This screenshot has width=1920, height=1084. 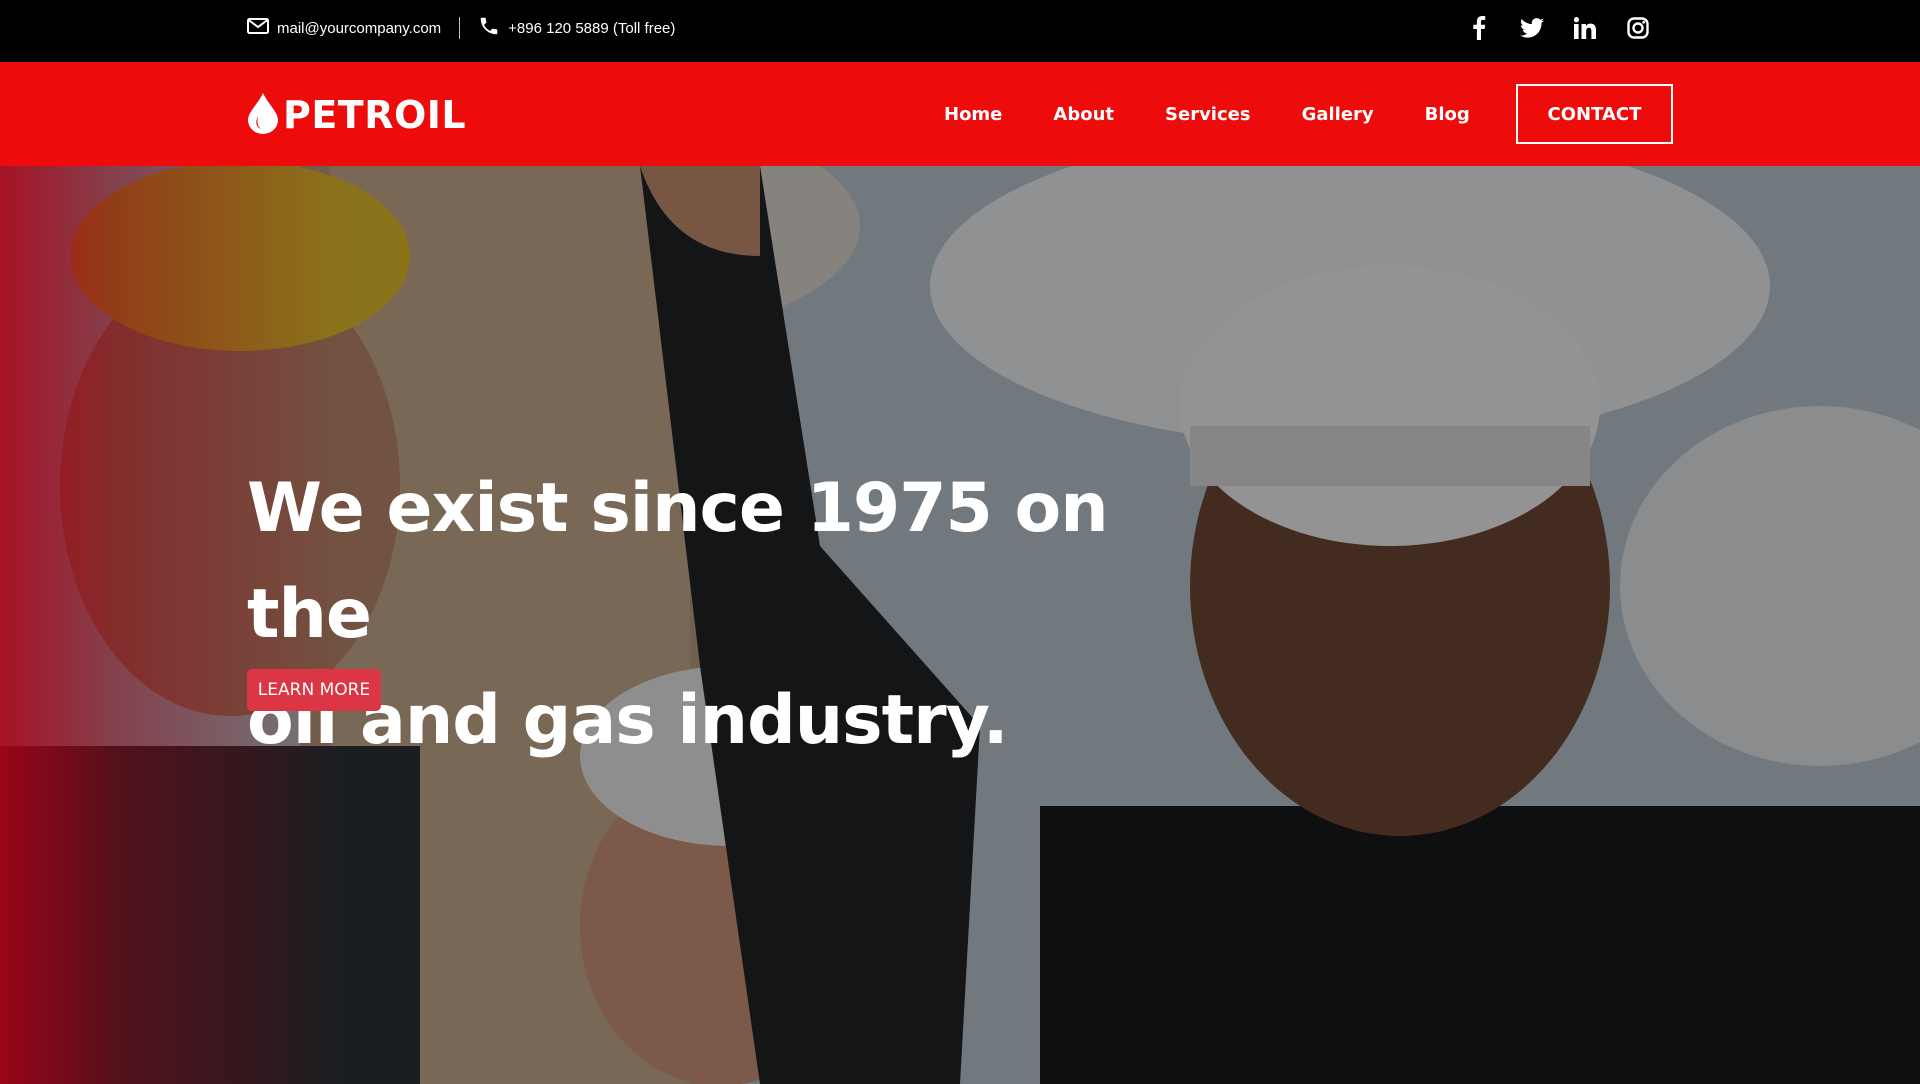 I want to click on nav-item-services: Services, so click(x=1208, y=114).